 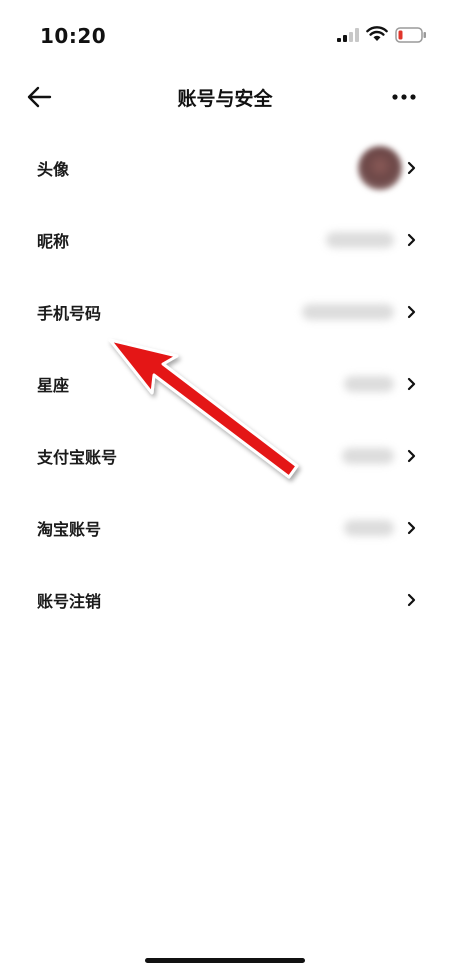 I want to click on status-time: 10:20, so click(x=73, y=36).